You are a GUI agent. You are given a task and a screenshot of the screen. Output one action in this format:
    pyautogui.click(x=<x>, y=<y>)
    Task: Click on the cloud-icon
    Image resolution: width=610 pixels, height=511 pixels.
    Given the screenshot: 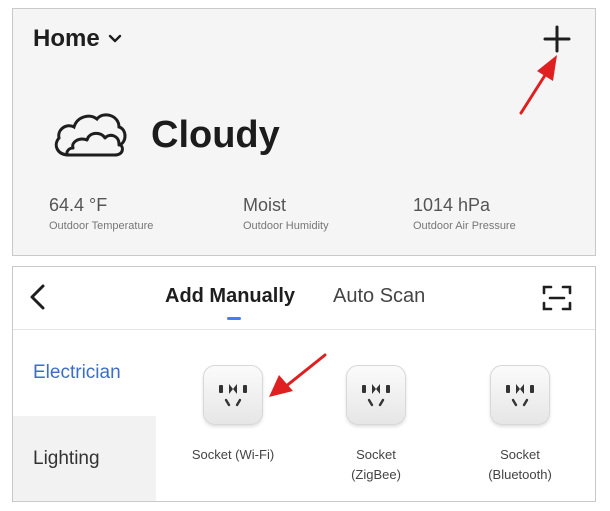 What is the action you would take?
    pyautogui.click(x=90, y=135)
    